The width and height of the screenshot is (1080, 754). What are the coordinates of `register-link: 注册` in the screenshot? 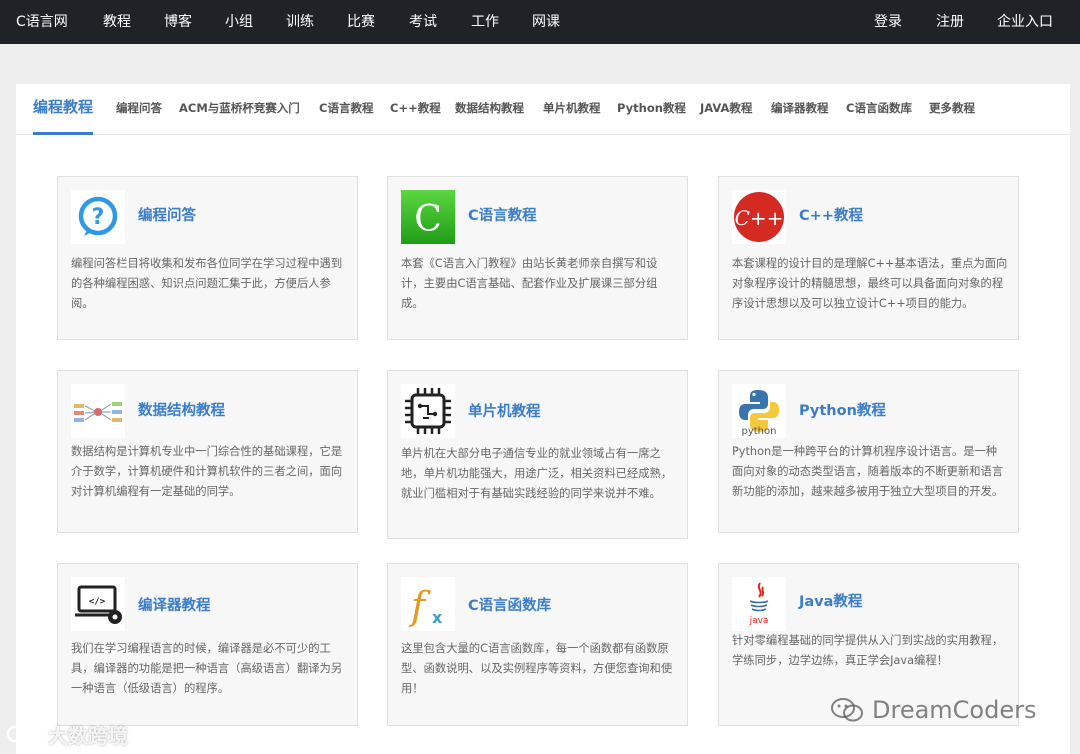 It's located at (950, 22).